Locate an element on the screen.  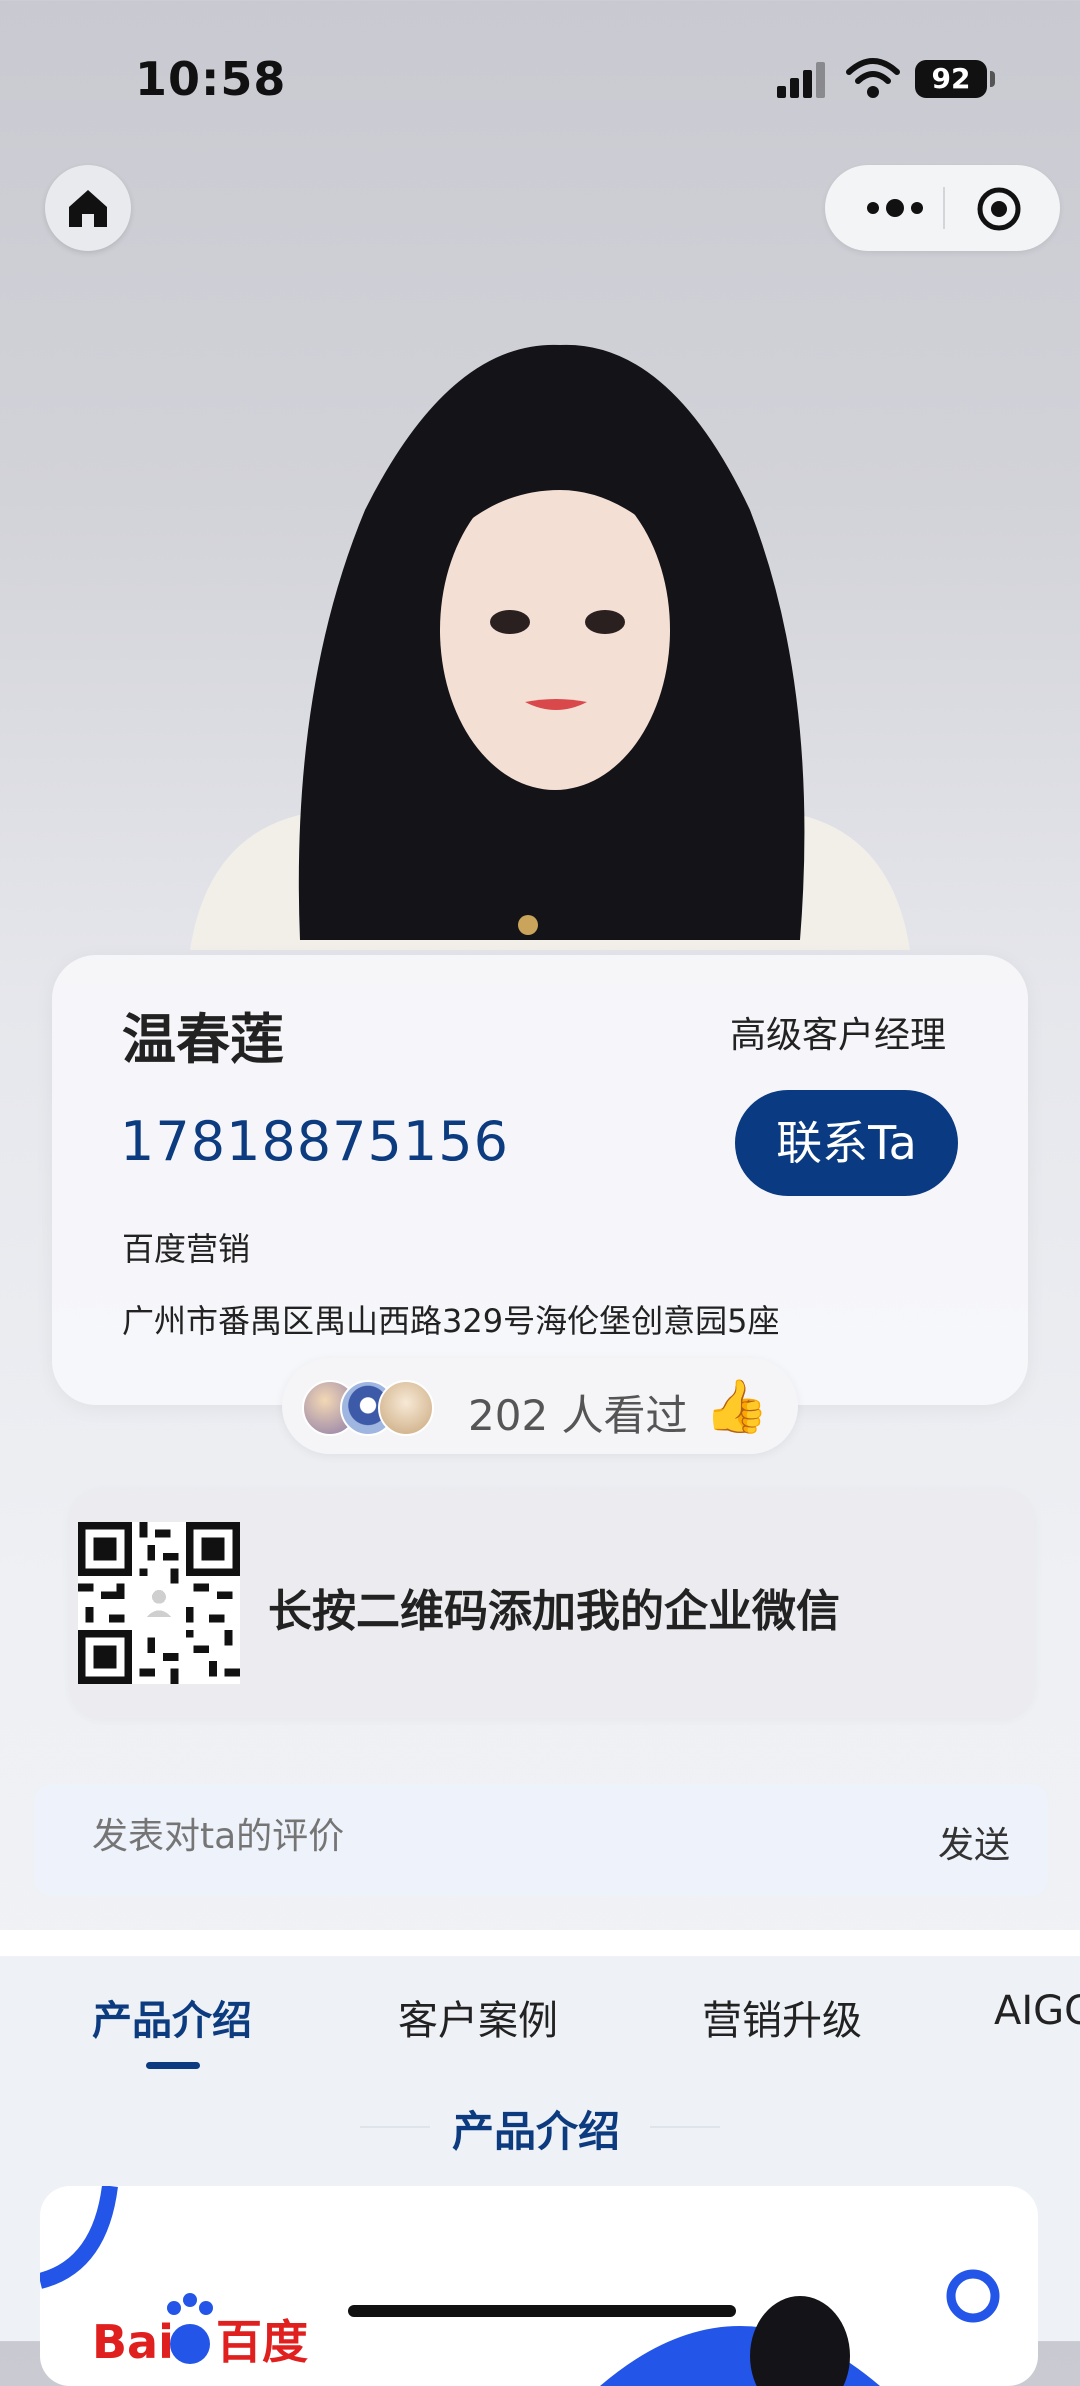
home-icon is located at coordinates (88, 208).